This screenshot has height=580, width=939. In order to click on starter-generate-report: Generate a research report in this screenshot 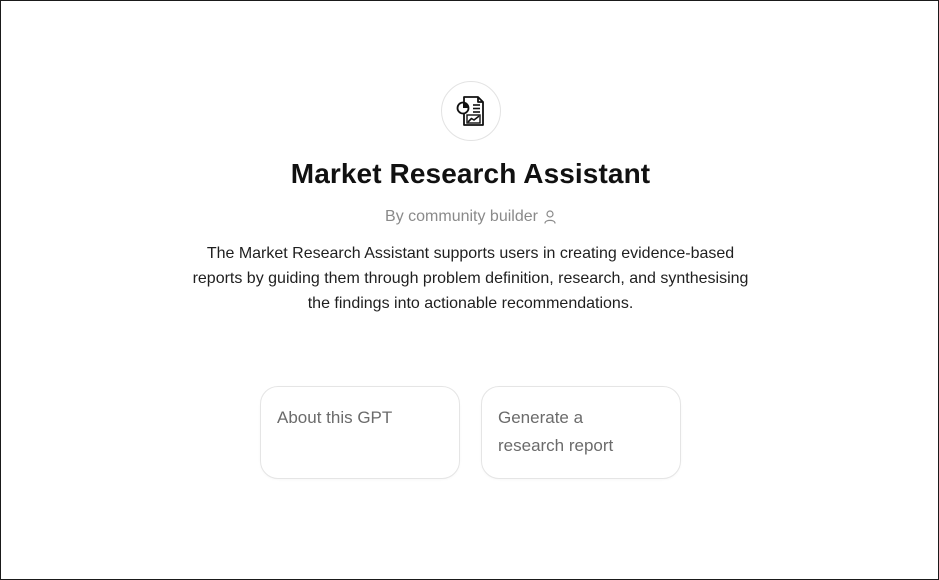, I will do `click(581, 432)`.